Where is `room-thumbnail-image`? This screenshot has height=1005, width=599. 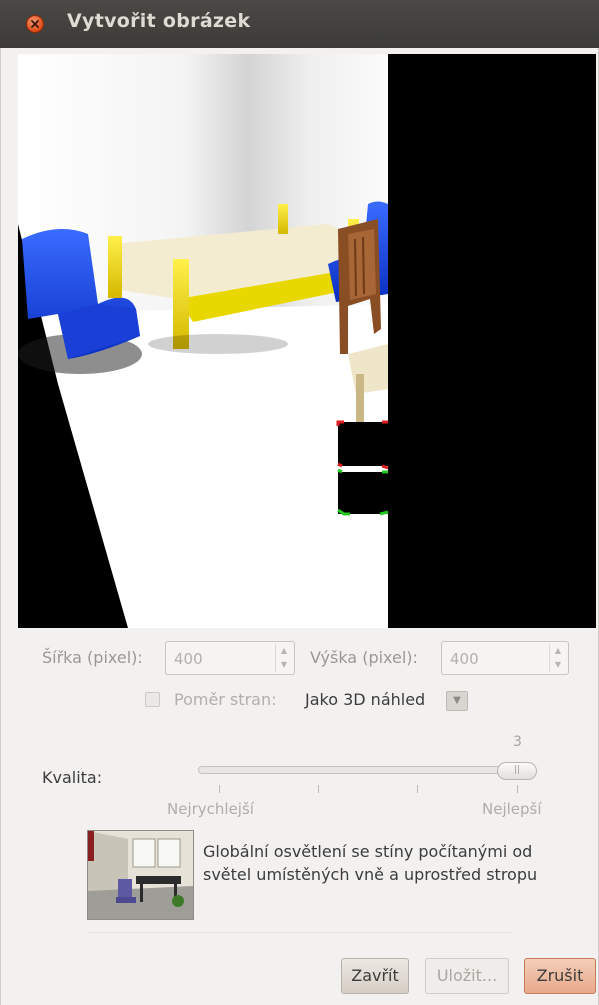 room-thumbnail-image is located at coordinates (140, 875).